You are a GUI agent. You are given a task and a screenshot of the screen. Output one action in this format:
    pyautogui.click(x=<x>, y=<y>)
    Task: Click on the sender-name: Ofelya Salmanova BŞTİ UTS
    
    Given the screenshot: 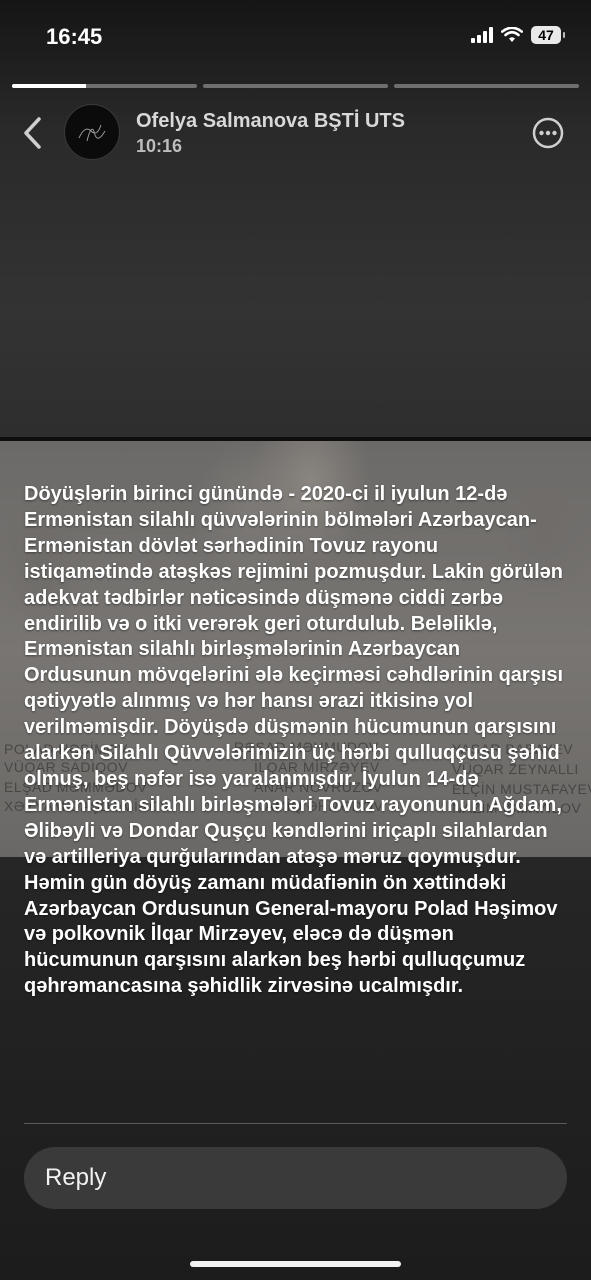 What is the action you would take?
    pyautogui.click(x=270, y=121)
    